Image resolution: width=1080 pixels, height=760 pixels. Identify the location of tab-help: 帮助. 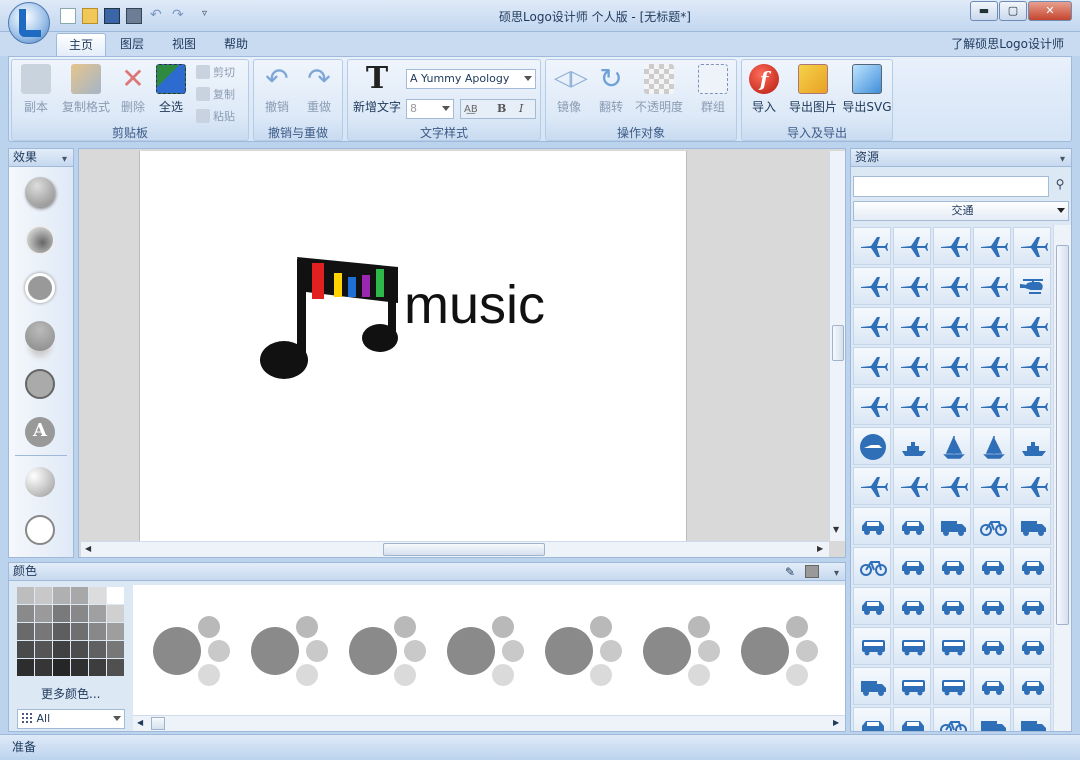
(236, 44).